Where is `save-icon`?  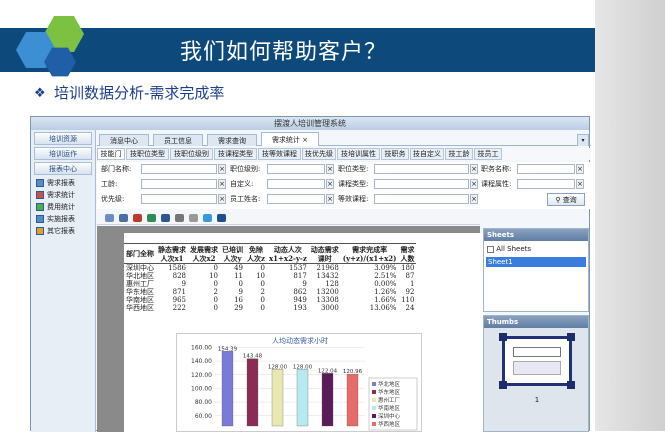 save-icon is located at coordinates (123, 218).